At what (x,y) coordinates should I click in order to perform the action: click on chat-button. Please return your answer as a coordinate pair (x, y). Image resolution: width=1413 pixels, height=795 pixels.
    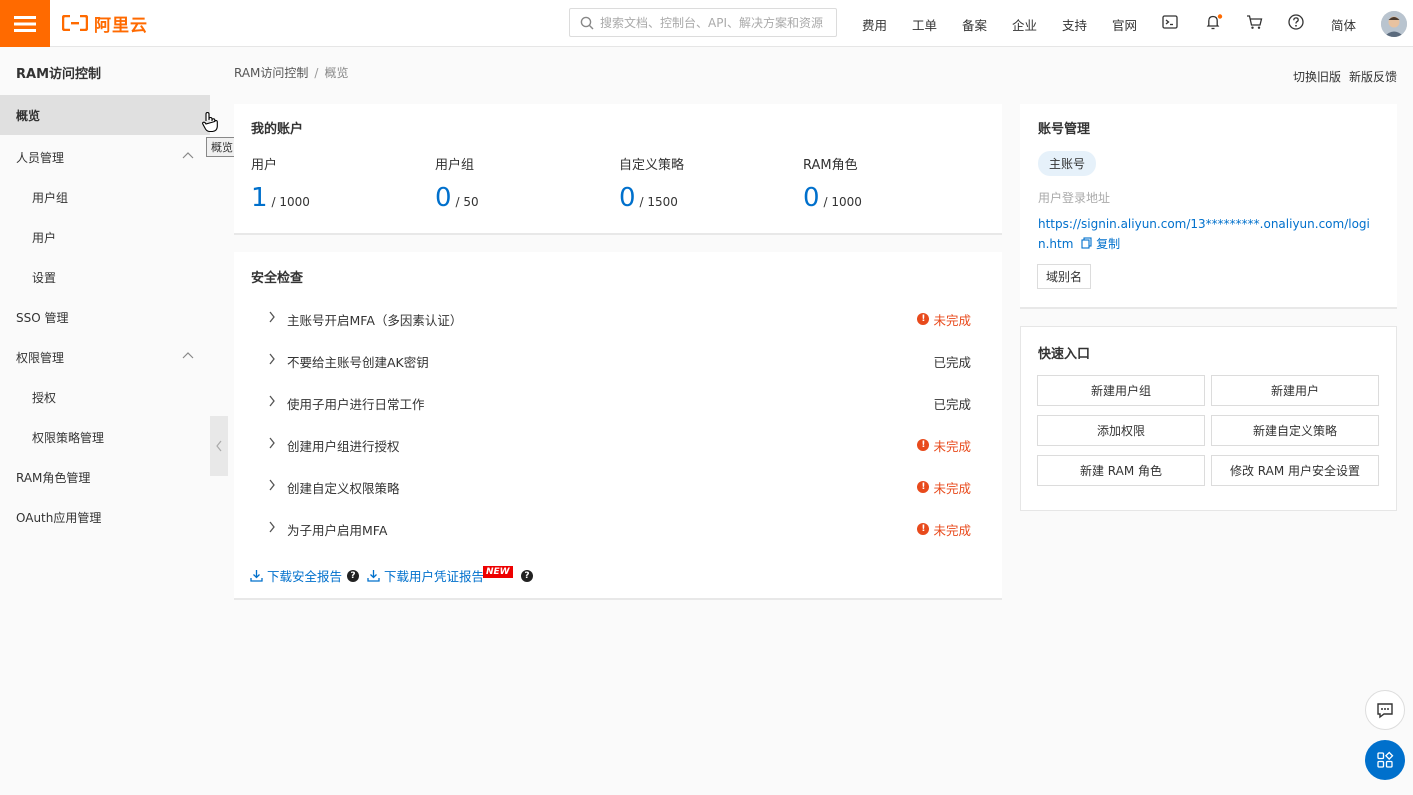
    Looking at the image, I should click on (1385, 710).